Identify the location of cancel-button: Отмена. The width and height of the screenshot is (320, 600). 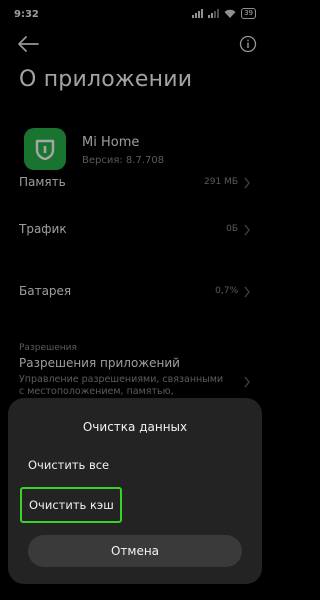
(135, 551).